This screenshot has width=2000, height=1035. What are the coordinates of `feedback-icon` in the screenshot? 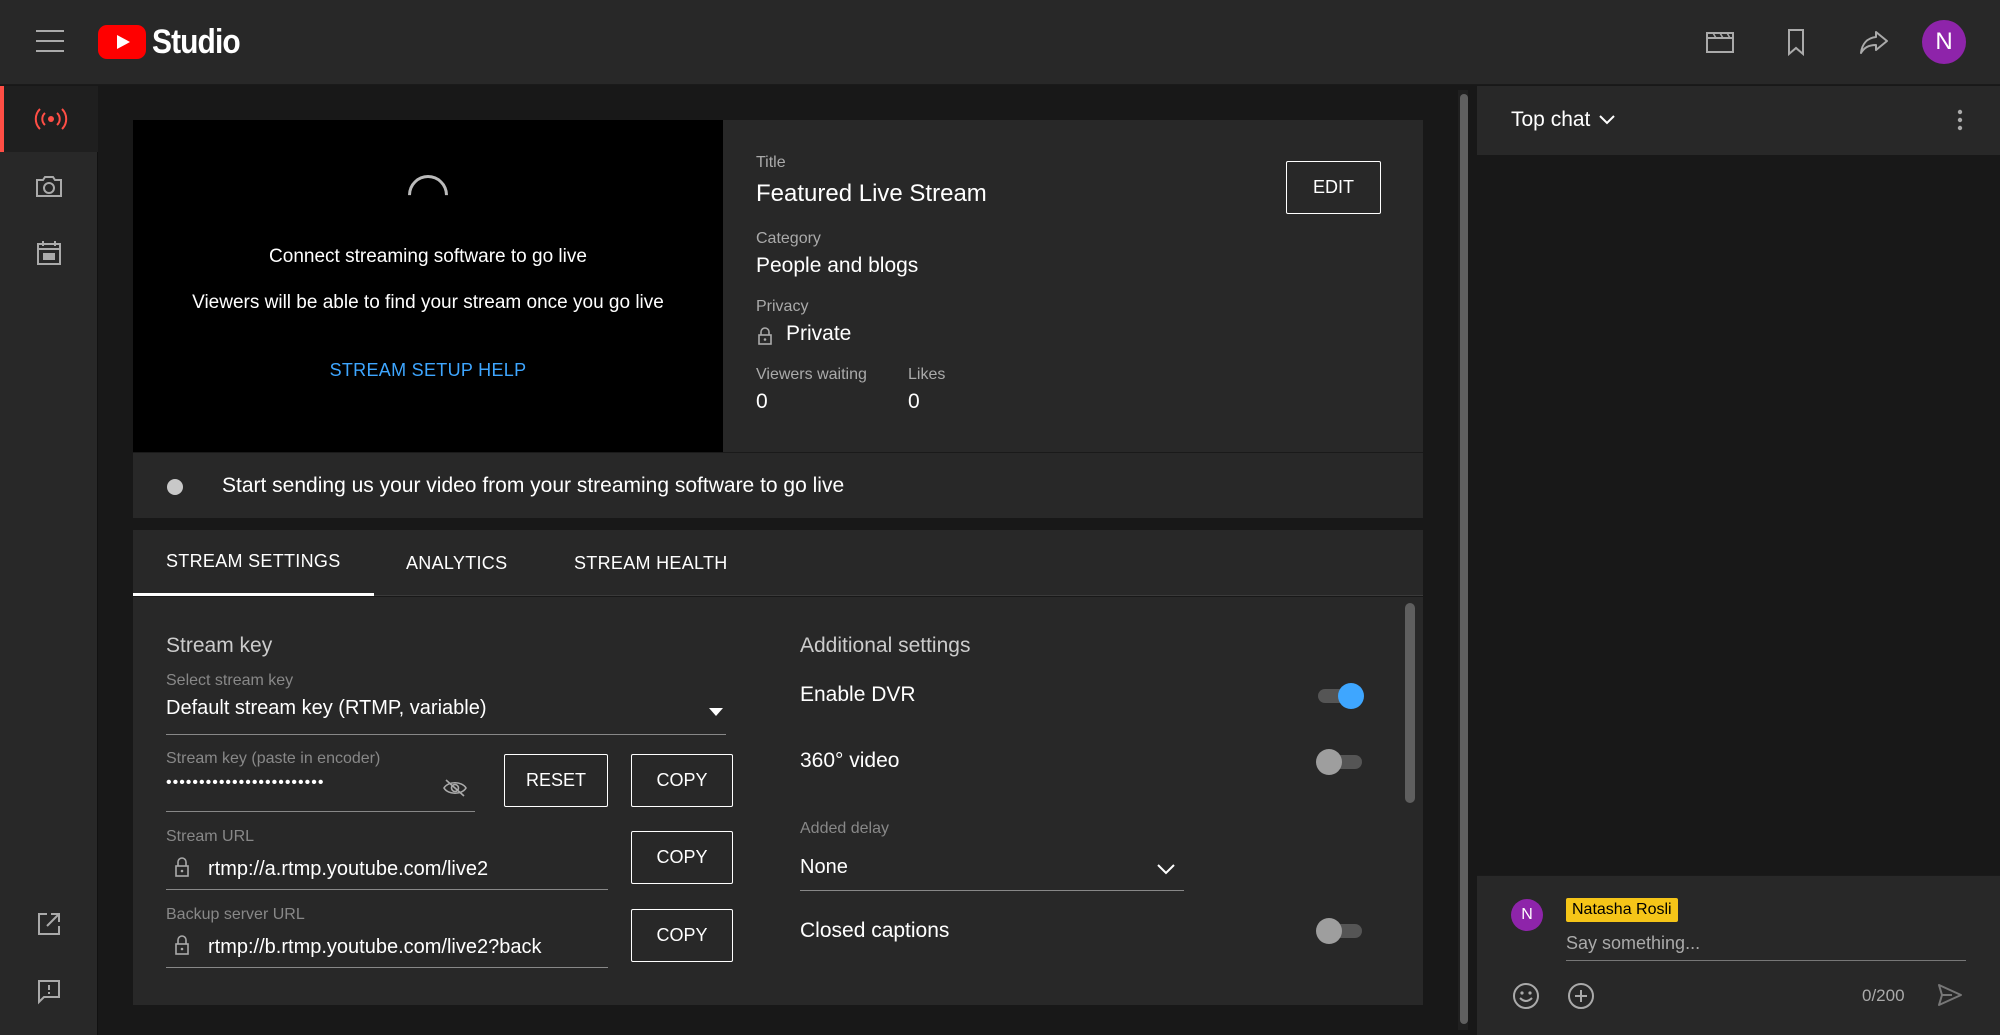 It's located at (49, 992).